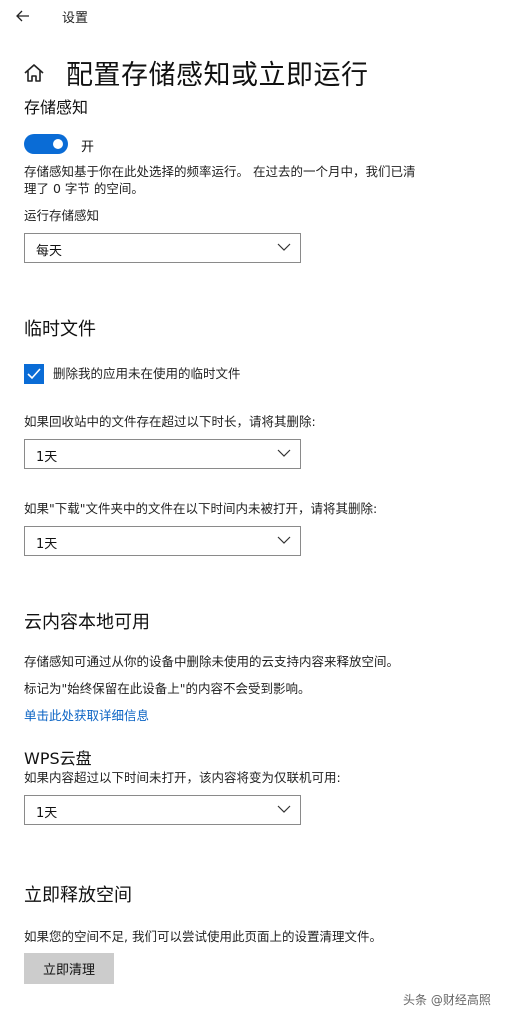 This screenshot has width=507, height=1017. I want to click on run-storage-sense-label: 运行存储感知, so click(62, 215).